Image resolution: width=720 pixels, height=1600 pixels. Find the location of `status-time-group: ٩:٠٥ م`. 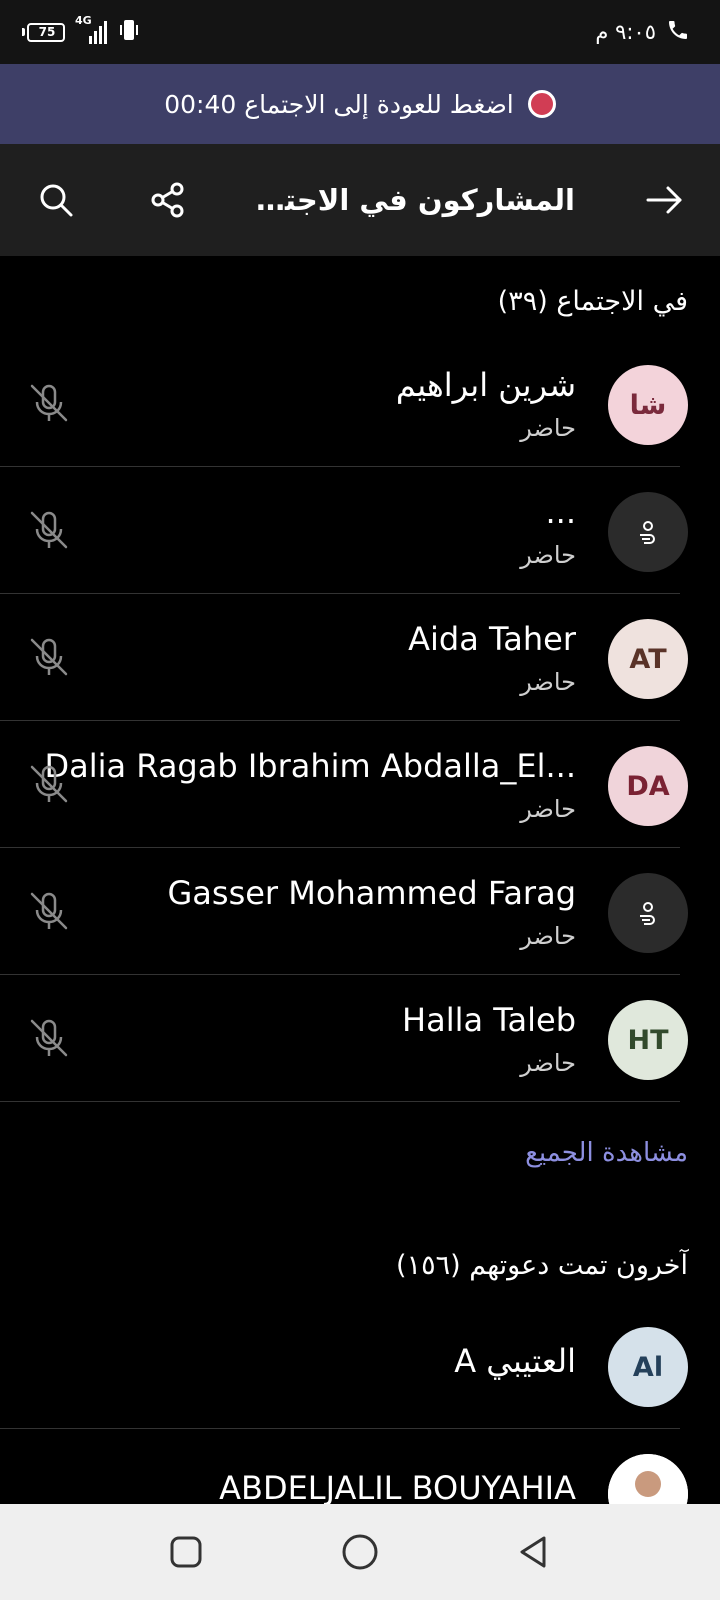

status-time-group: ٩:٠٥ م is located at coordinates (642, 32).